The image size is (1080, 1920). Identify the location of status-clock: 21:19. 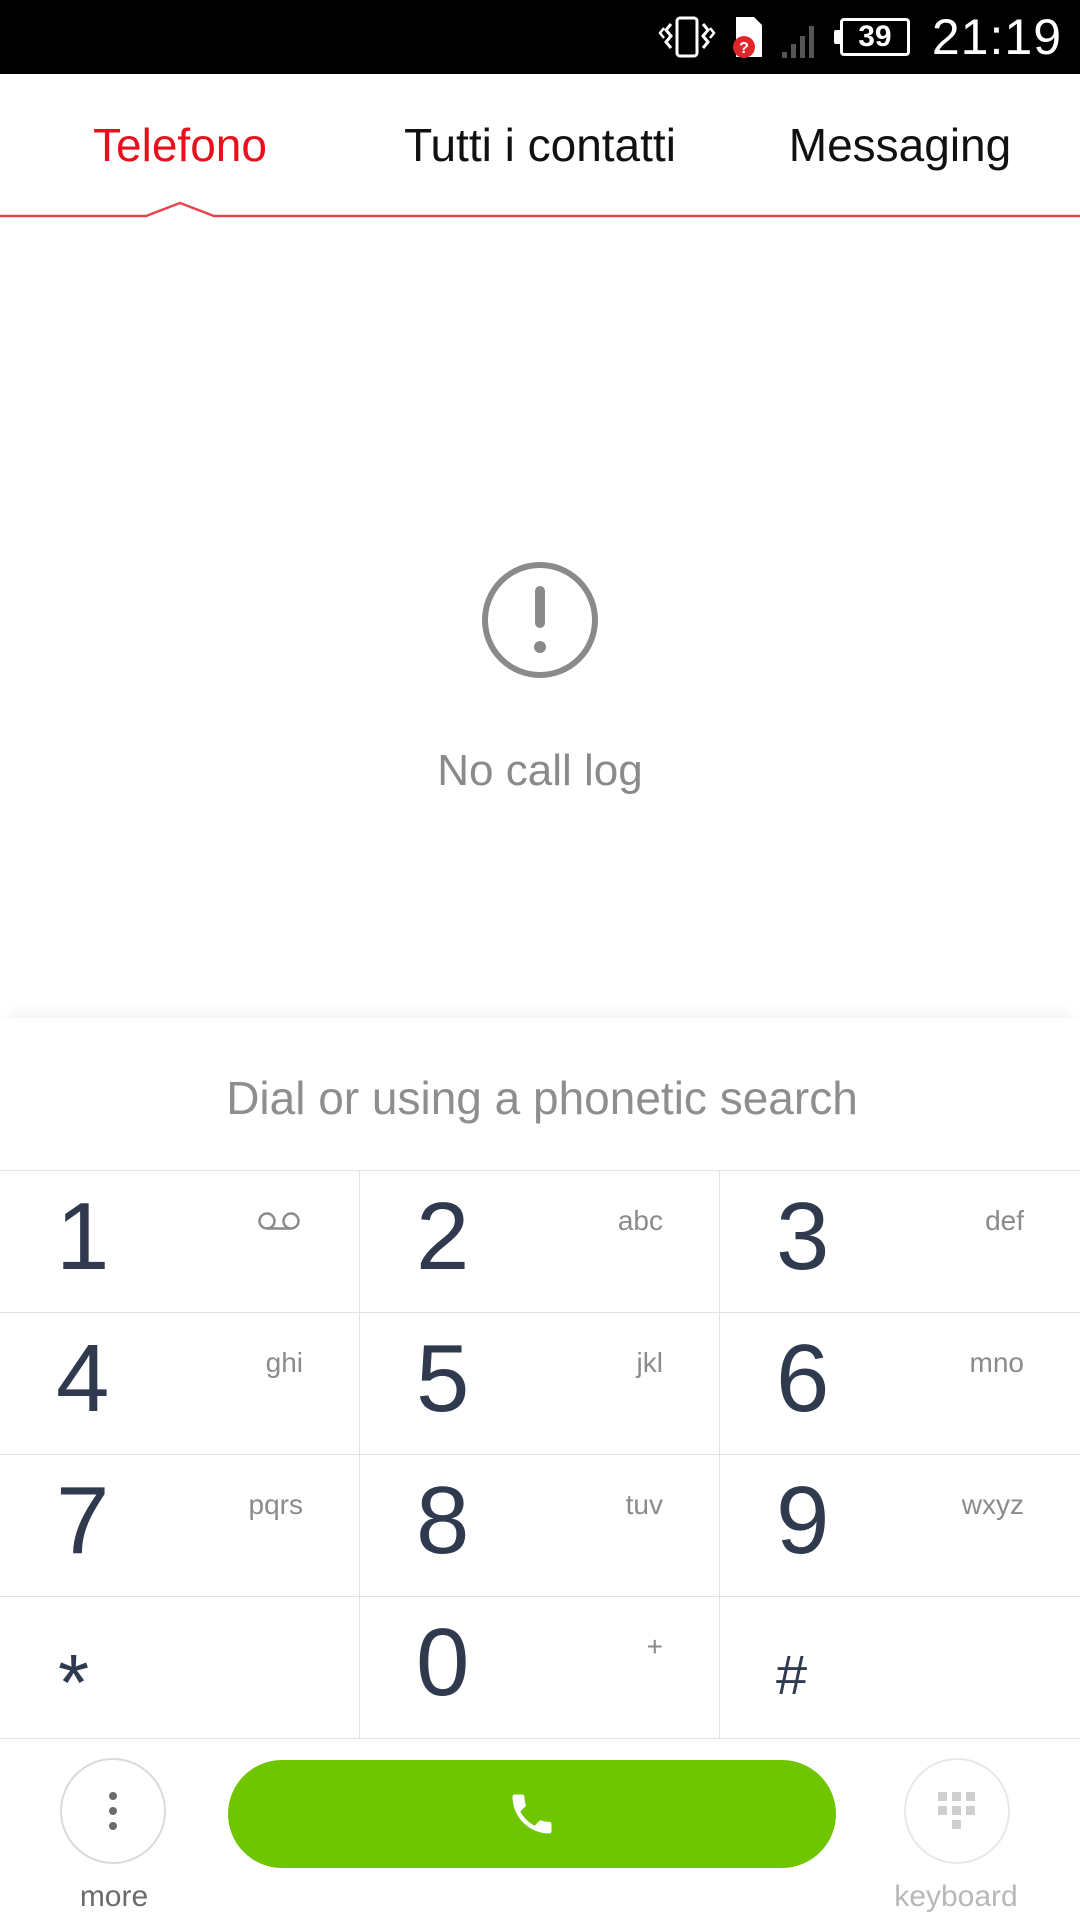
(996, 37).